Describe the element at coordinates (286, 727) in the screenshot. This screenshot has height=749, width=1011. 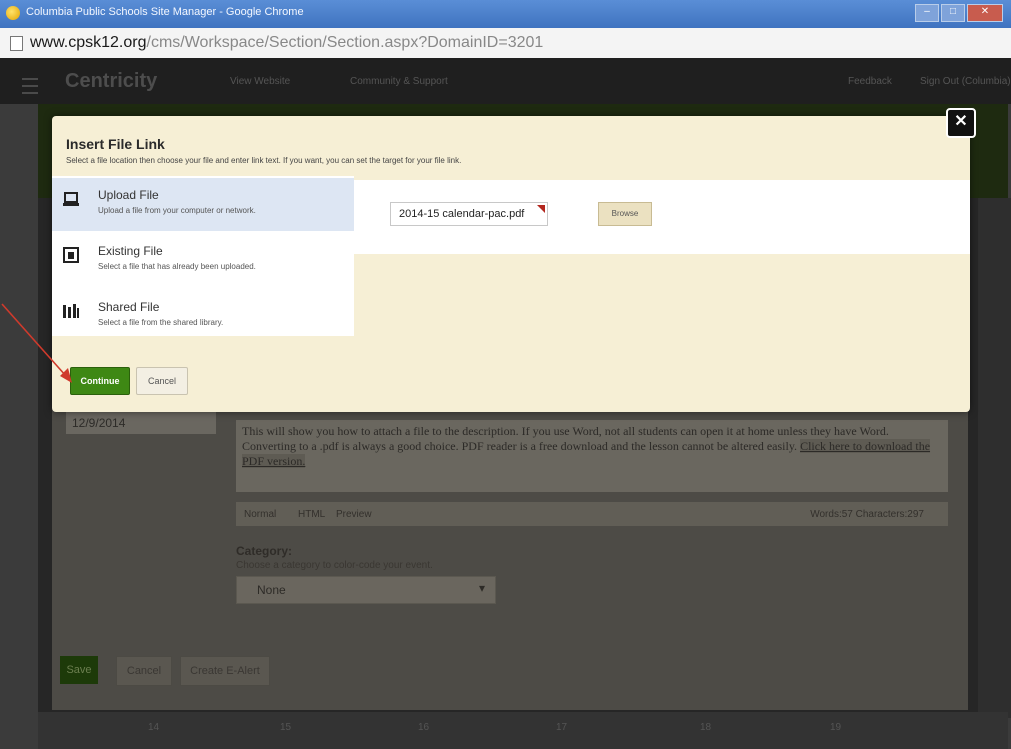
I see `calendar-day: 15` at that location.